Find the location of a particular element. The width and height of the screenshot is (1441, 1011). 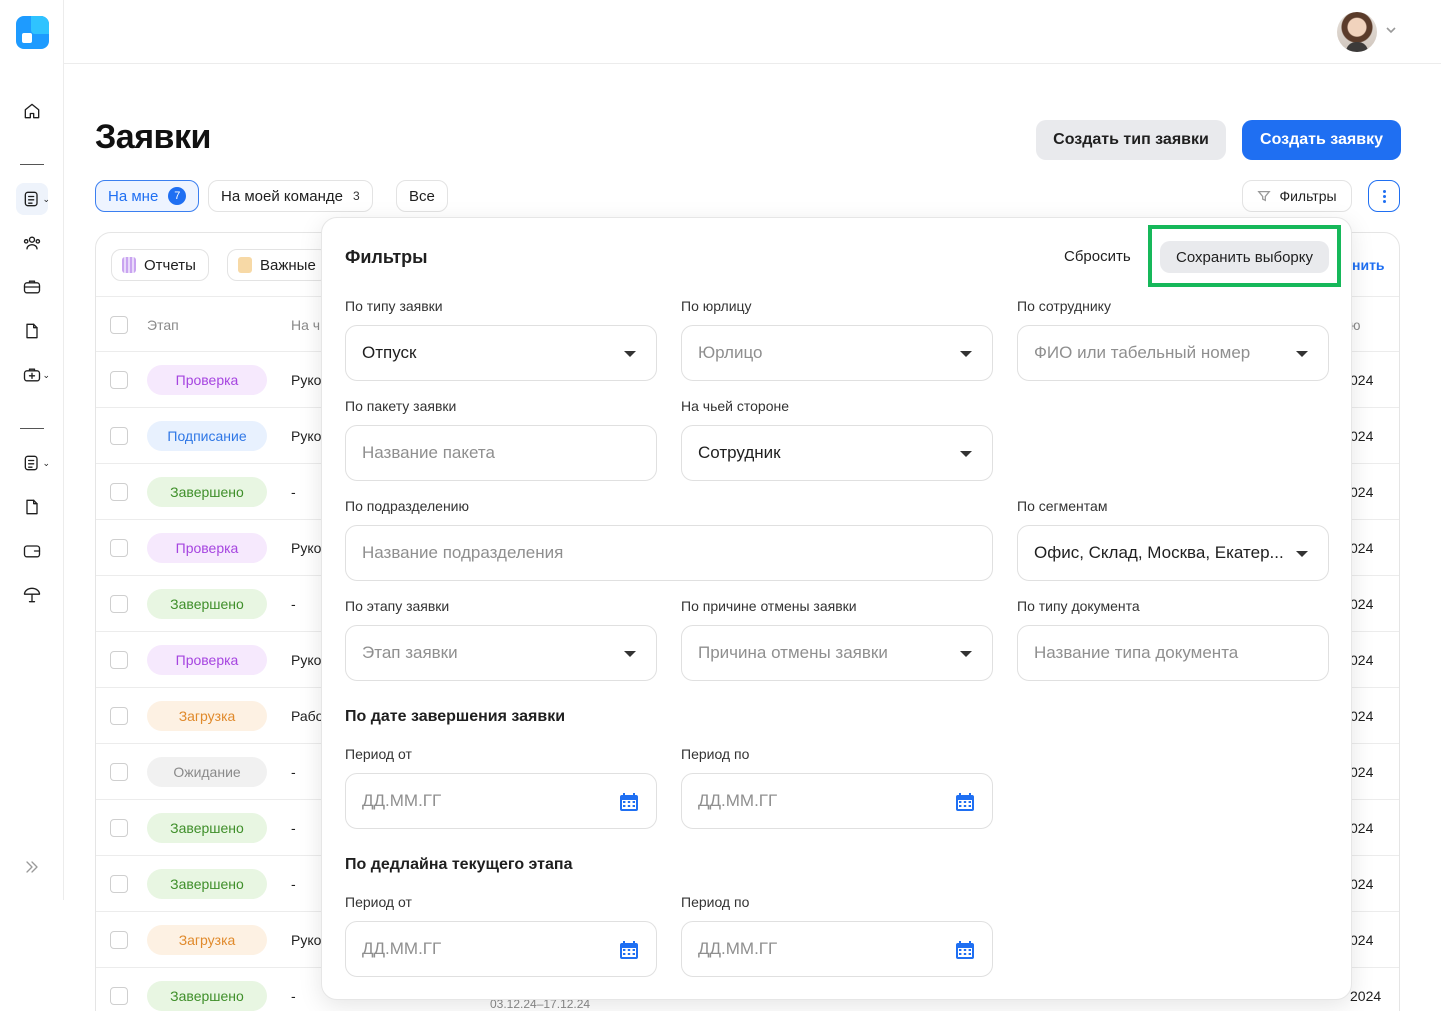

filter-label-doc-type: По типу документа is located at coordinates (1078, 606).